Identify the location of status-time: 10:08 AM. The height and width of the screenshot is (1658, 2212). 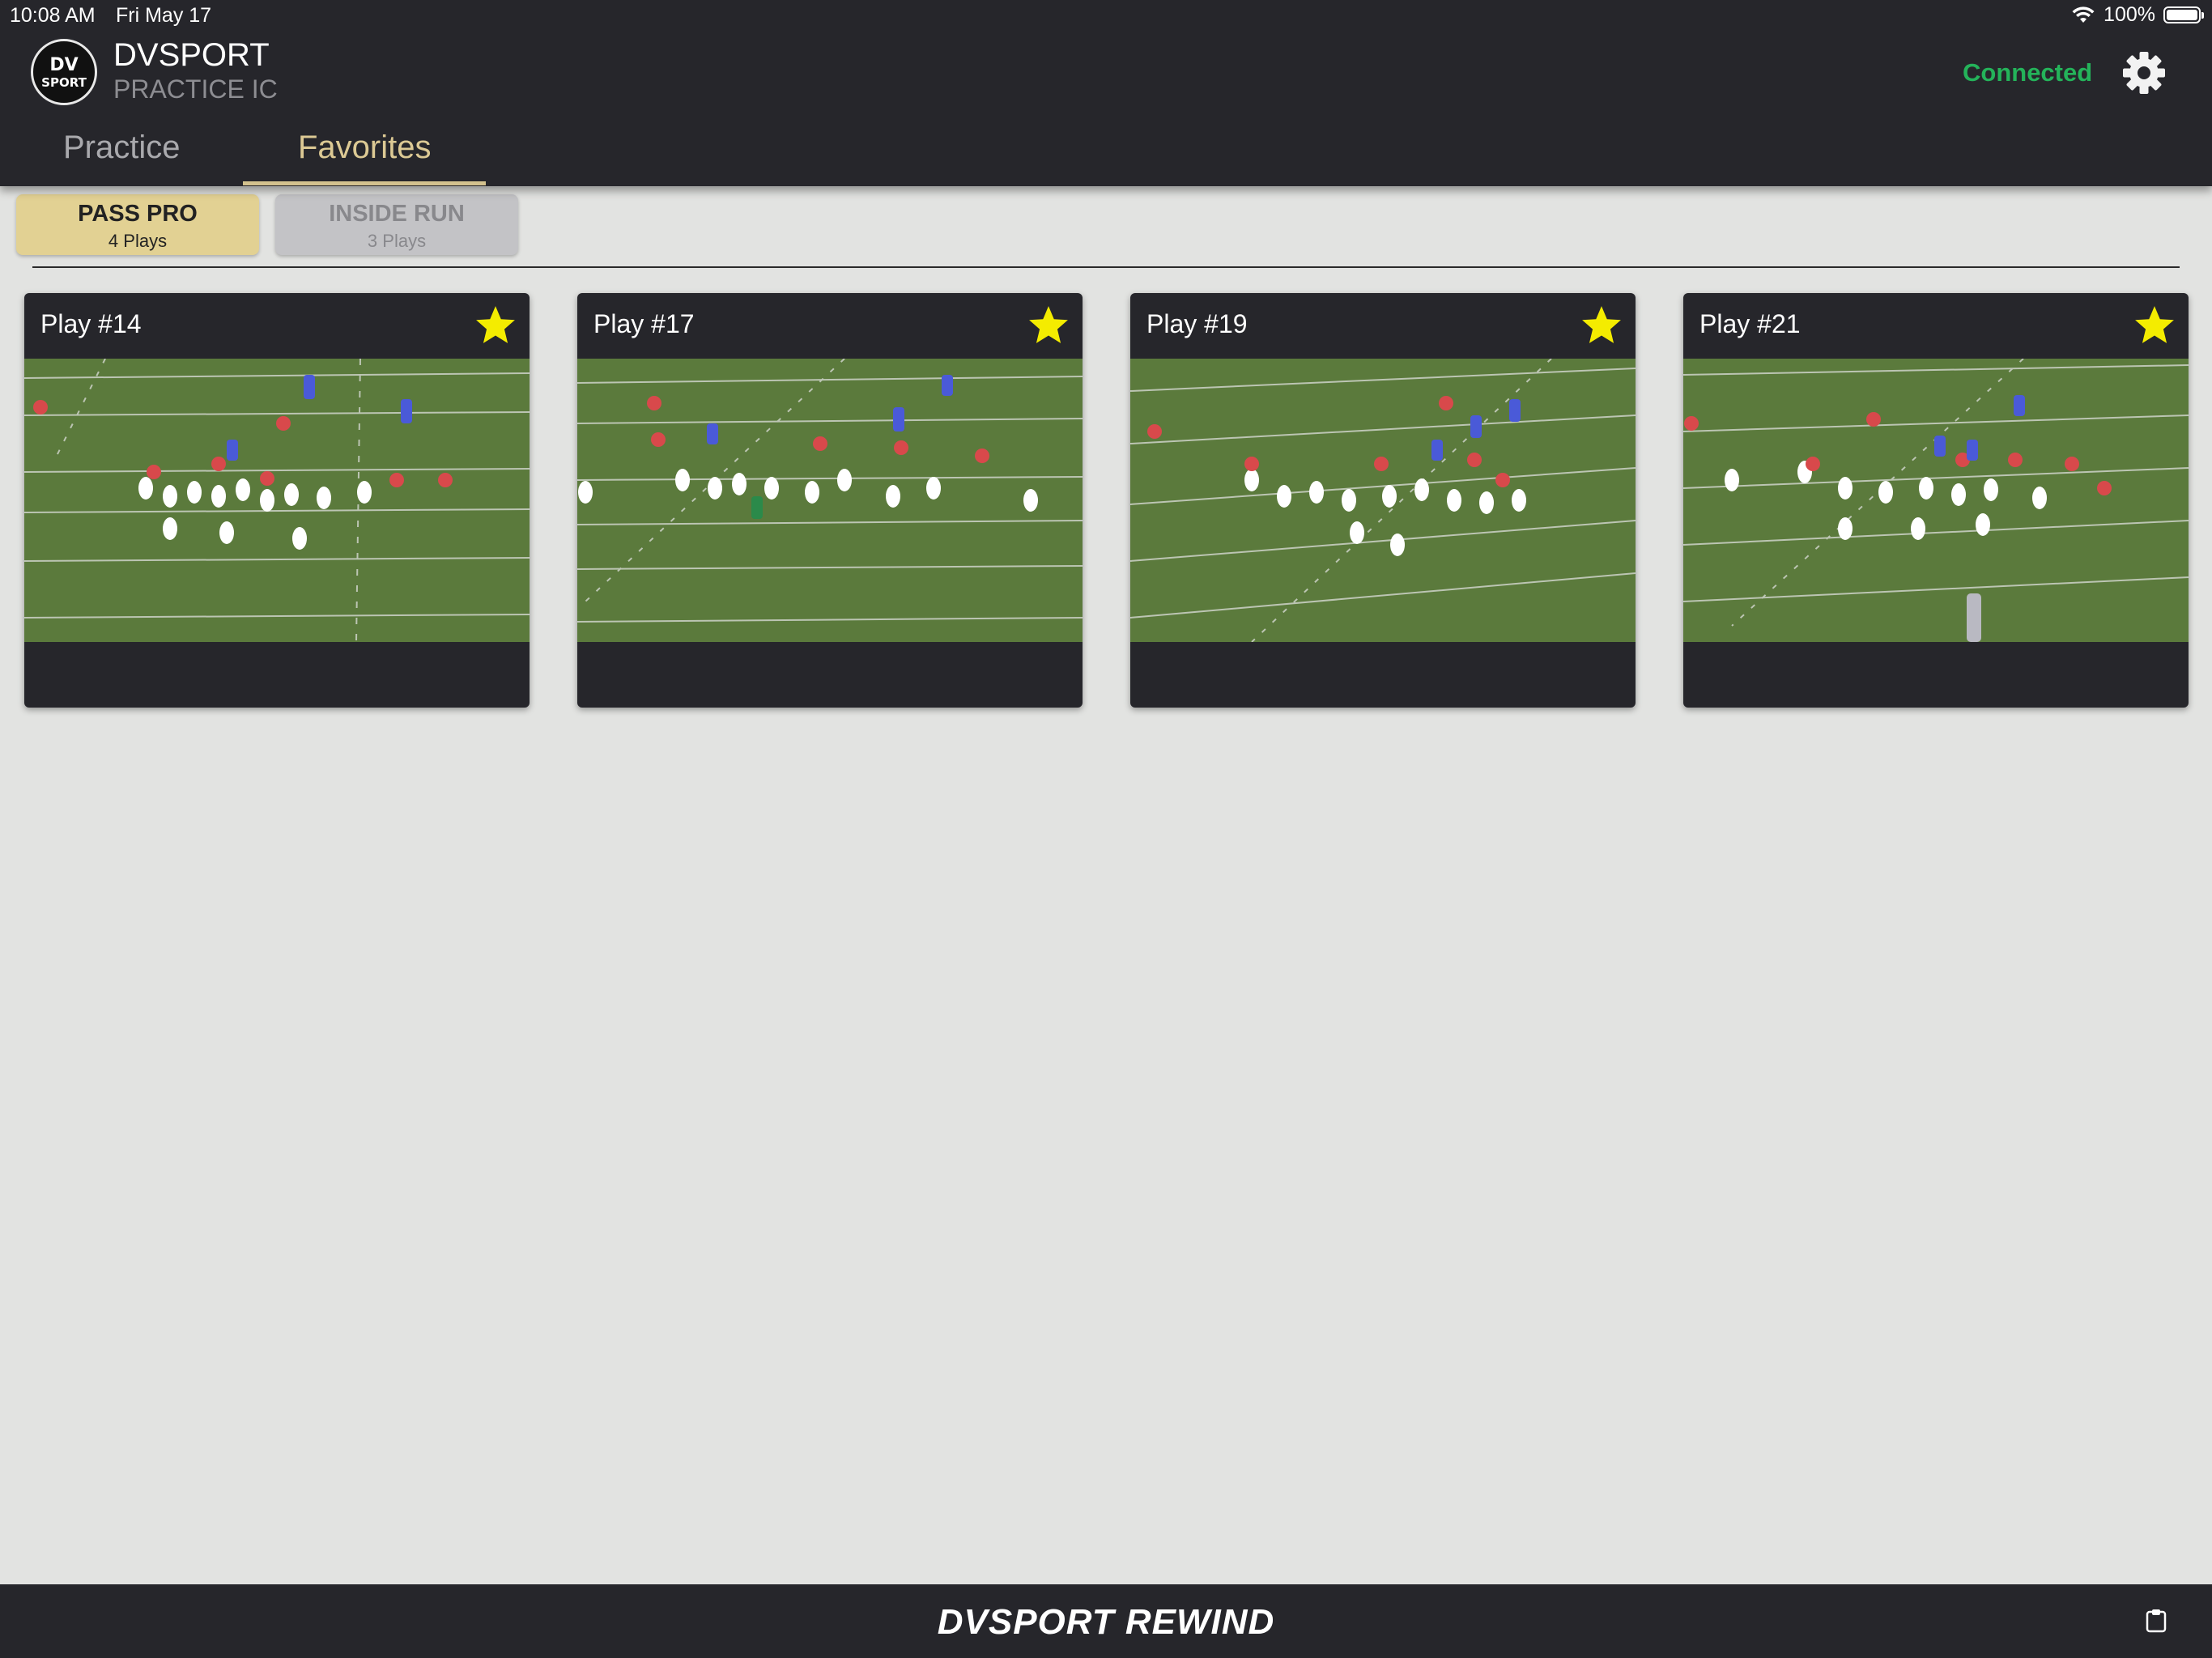
(53, 15).